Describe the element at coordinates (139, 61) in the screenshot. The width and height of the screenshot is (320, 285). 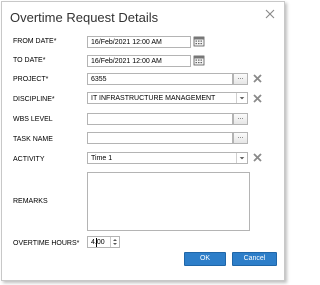
I see `to-date-input: 16/Feb/2021 12:00 AM` at that location.